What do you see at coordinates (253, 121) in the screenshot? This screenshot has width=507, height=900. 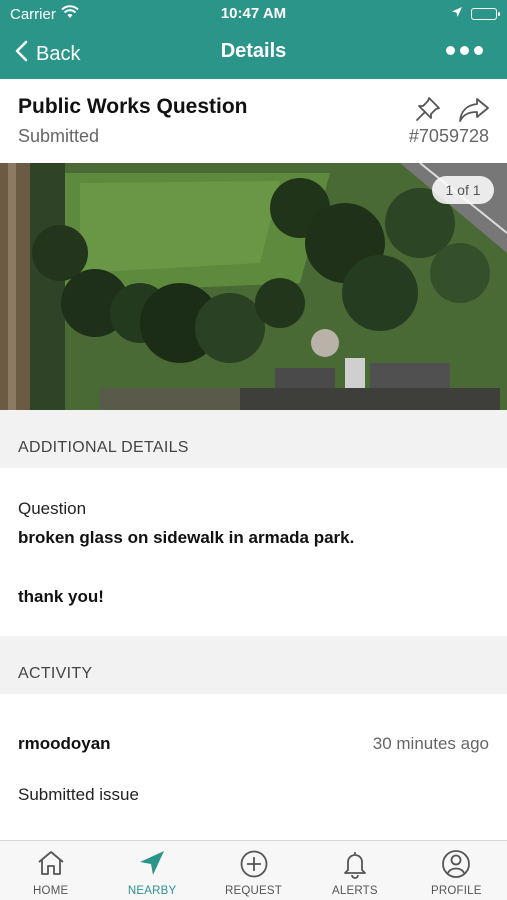 I see `request-header: Public Works Question Submitted #7059728` at bounding box center [253, 121].